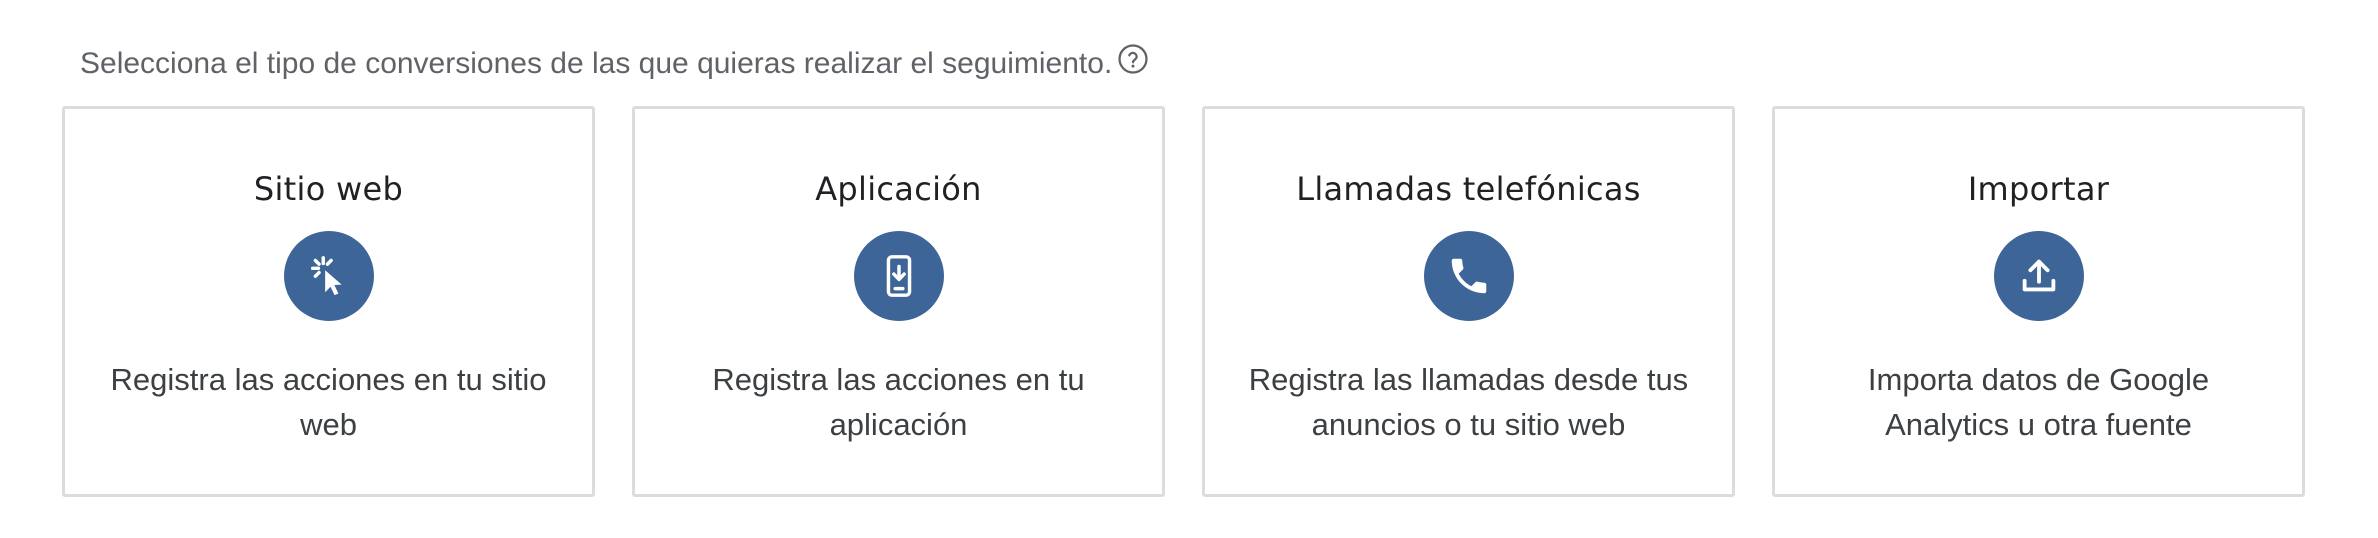  I want to click on card-title: Importar, so click(2038, 189).